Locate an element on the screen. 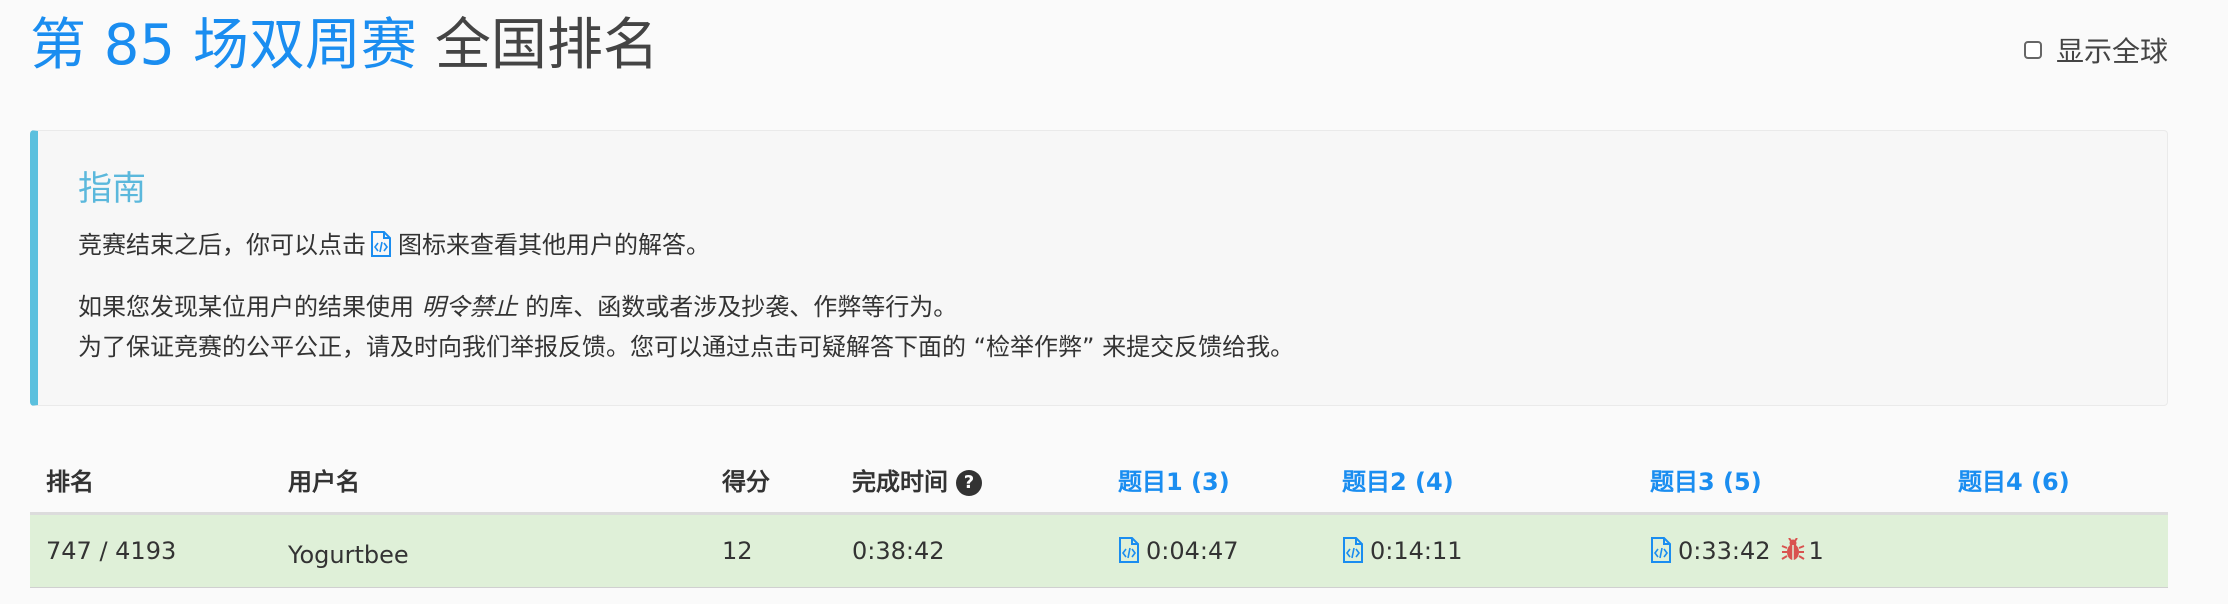  row-rank: 747 / 4193 is located at coordinates (111, 551).